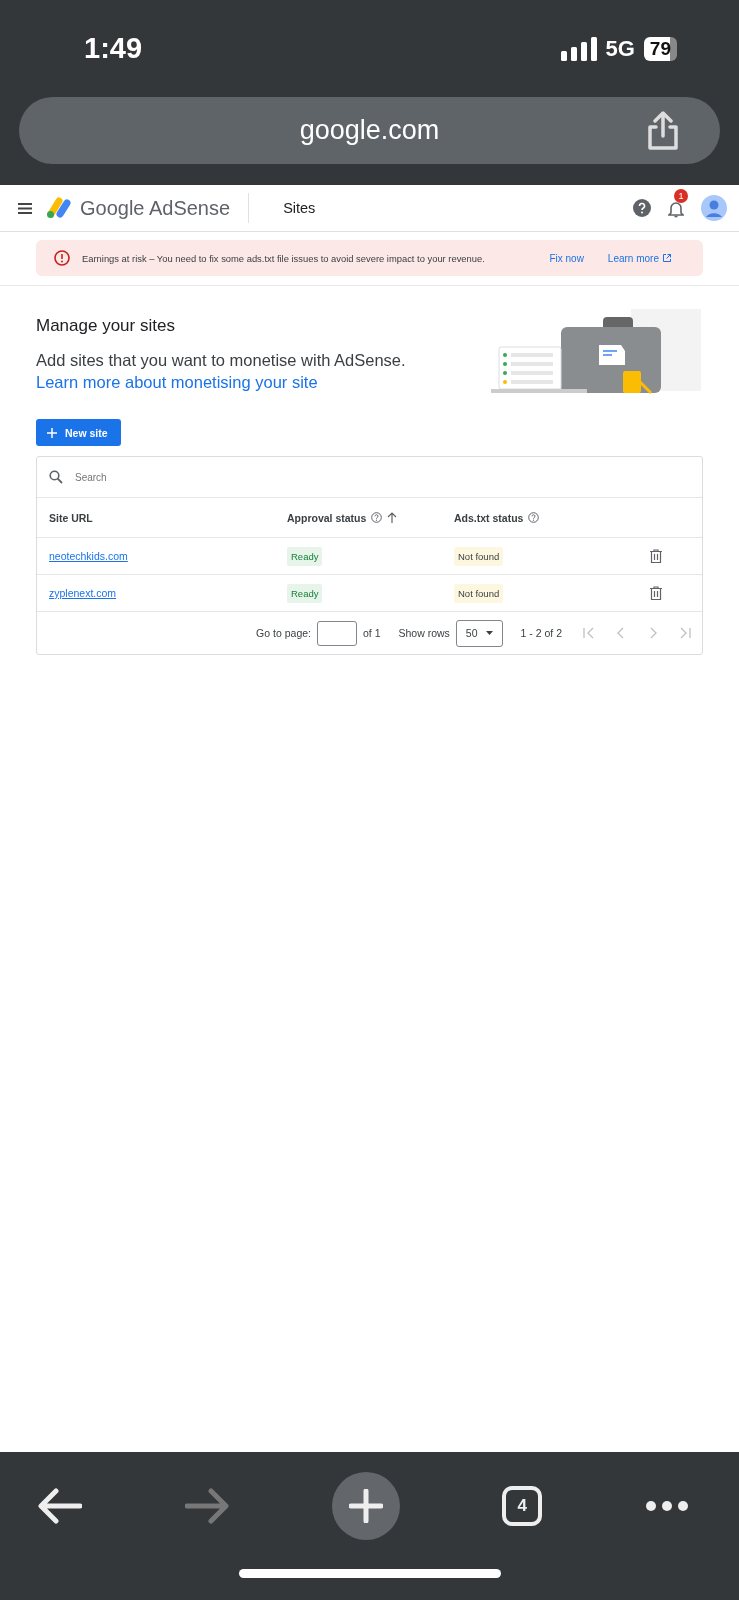 The width and height of the screenshot is (739, 1600). What do you see at coordinates (639, 258) in the screenshot?
I see `learn-more-link: Learn more` at bounding box center [639, 258].